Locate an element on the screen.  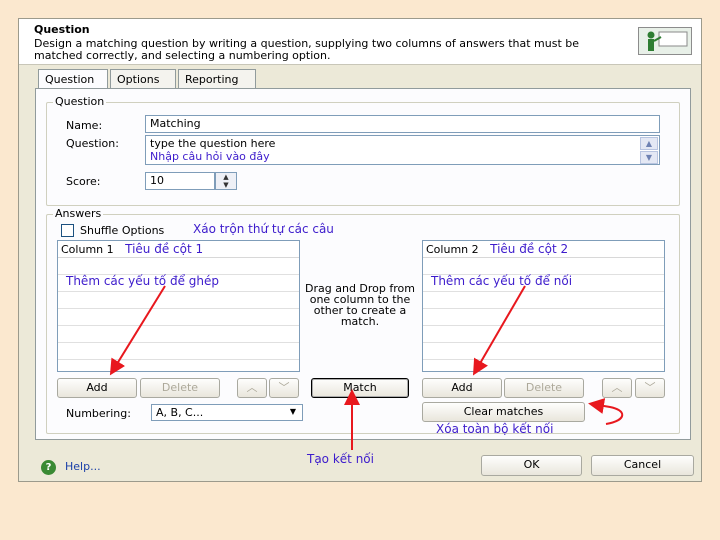
move-up-column1-icon: ︿ is located at coordinates (252, 388).